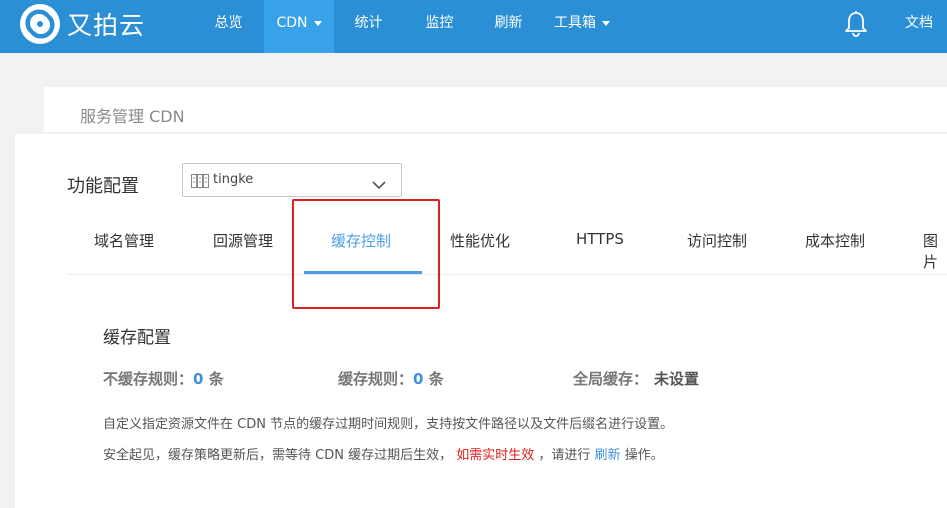 The width and height of the screenshot is (947, 508). I want to click on domain-select: tingke, so click(292, 180).